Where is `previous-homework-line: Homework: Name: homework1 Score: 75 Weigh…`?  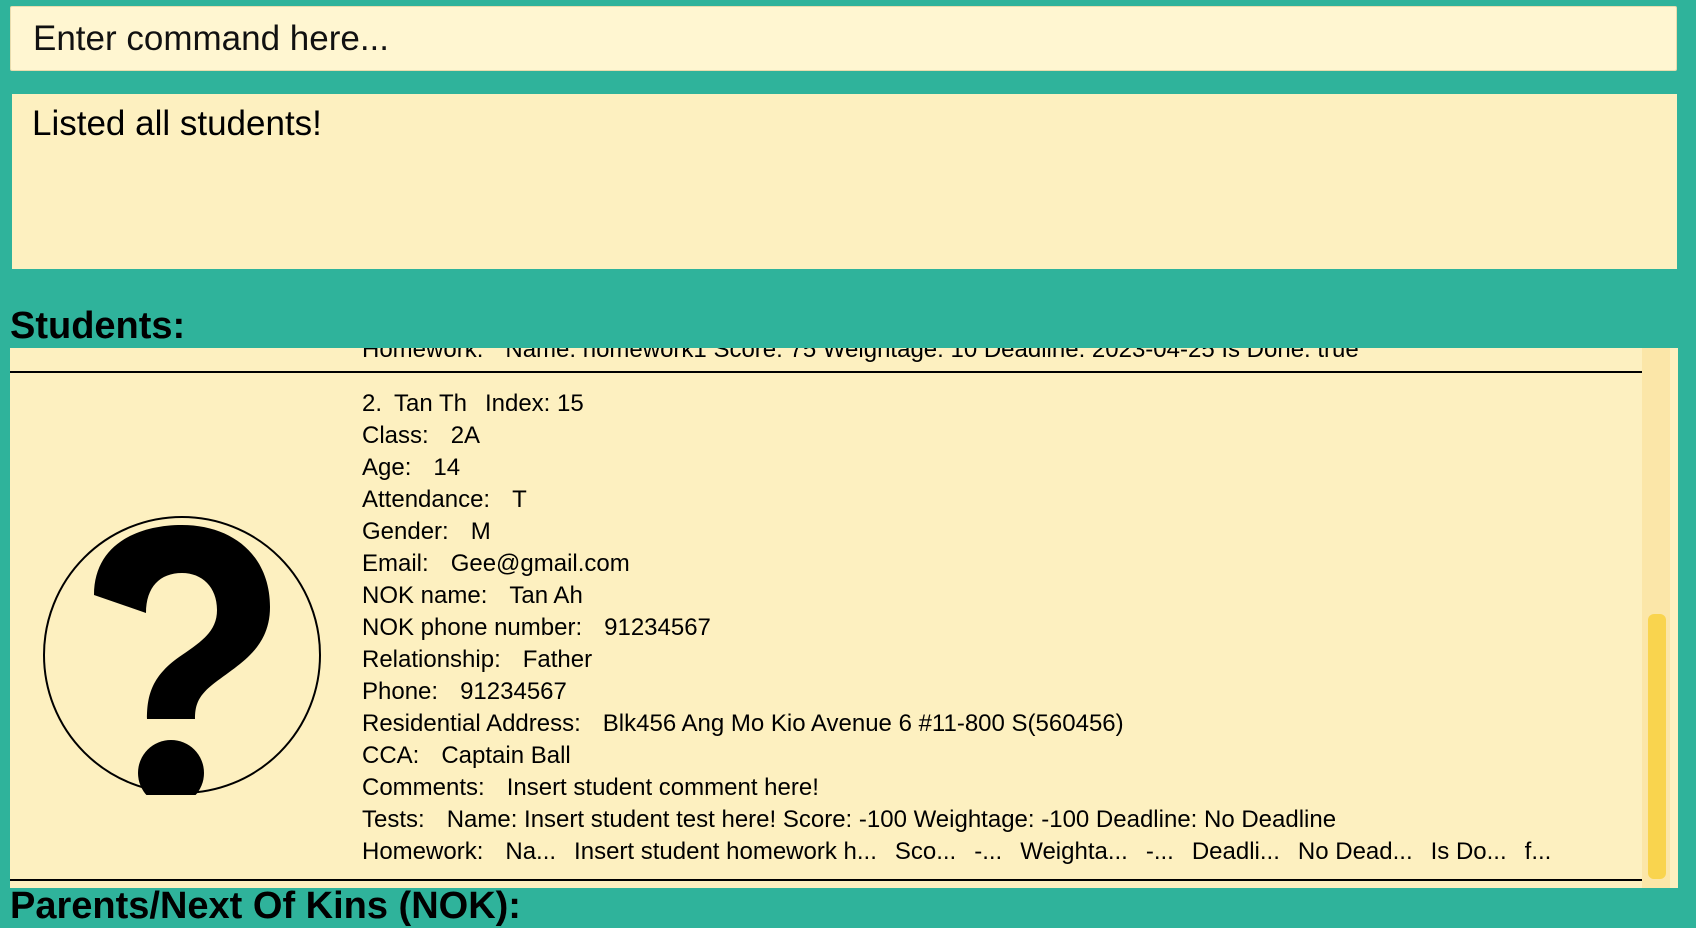
previous-homework-line: Homework: Name: homework1 Score: 75 Weigh… is located at coordinates (860, 357).